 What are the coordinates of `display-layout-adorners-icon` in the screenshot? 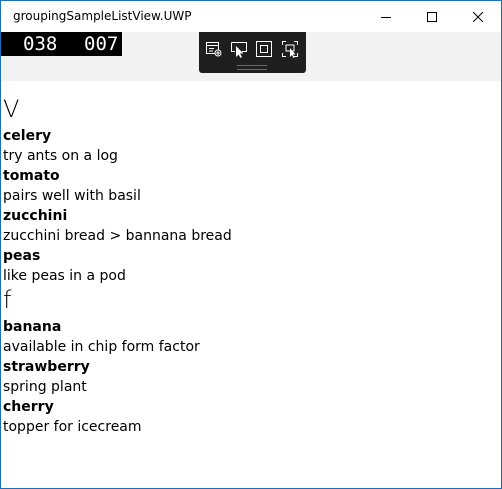 It's located at (264, 49).